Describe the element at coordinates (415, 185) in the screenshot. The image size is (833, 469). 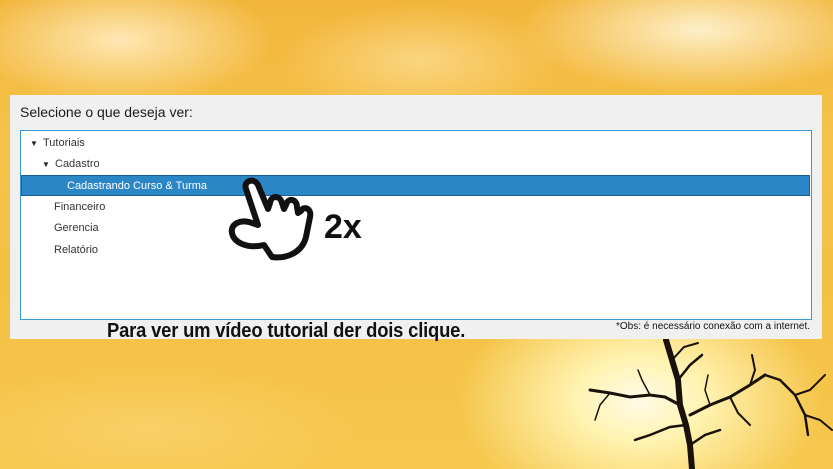
I see `tree-node-cadastrando-curso-turma: Cadastrando Curso & Turma` at that location.